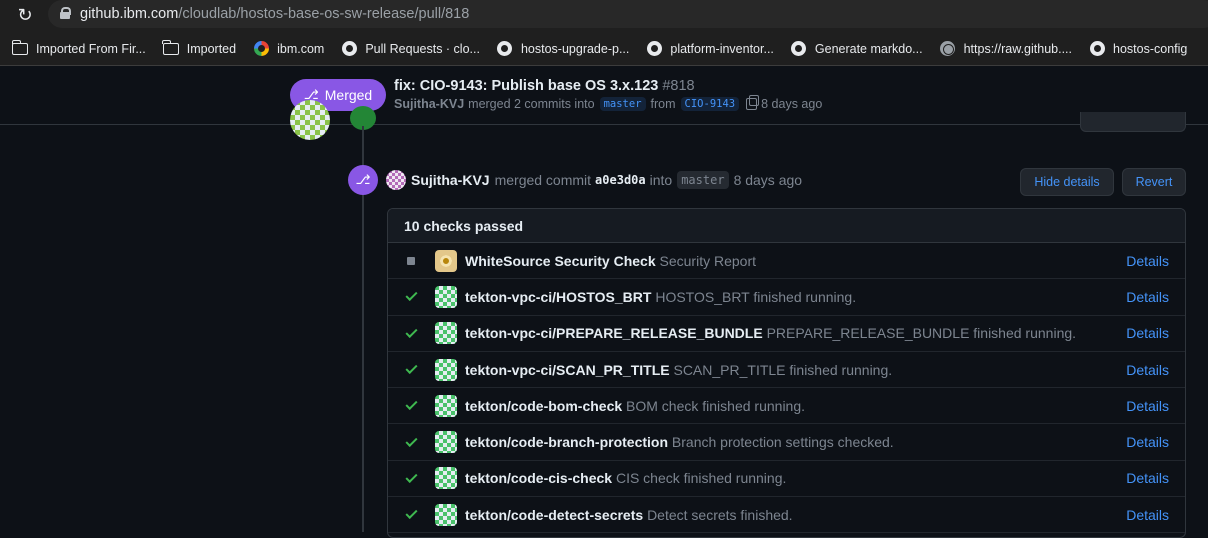 This screenshot has width=1208, height=538. Describe the element at coordinates (450, 180) in the screenshot. I see `merge-author-link: Sujitha-KVJ` at that location.